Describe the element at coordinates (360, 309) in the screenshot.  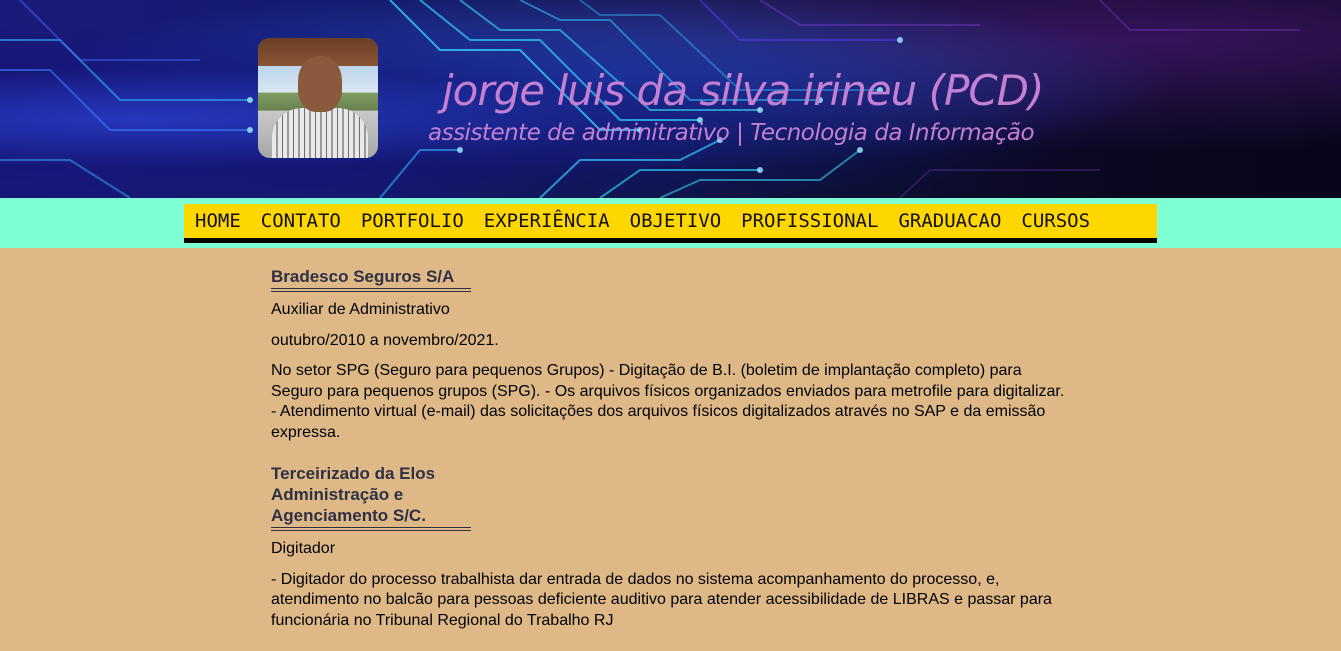
I see `job-role: Auxiliar de Administrativo` at that location.